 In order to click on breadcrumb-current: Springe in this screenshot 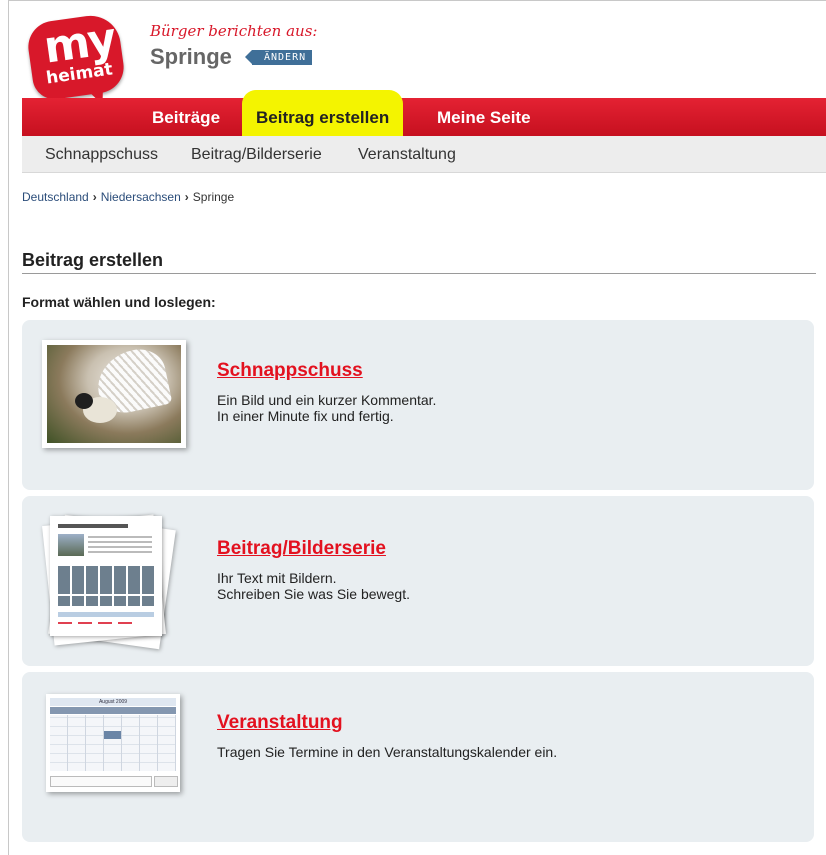, I will do `click(213, 197)`.